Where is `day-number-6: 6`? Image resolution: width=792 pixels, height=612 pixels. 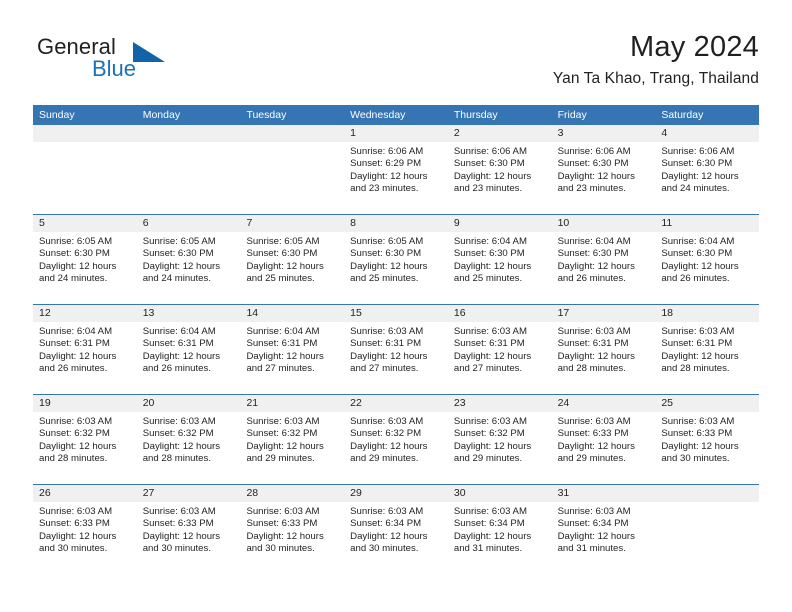 day-number-6: 6 is located at coordinates (189, 223).